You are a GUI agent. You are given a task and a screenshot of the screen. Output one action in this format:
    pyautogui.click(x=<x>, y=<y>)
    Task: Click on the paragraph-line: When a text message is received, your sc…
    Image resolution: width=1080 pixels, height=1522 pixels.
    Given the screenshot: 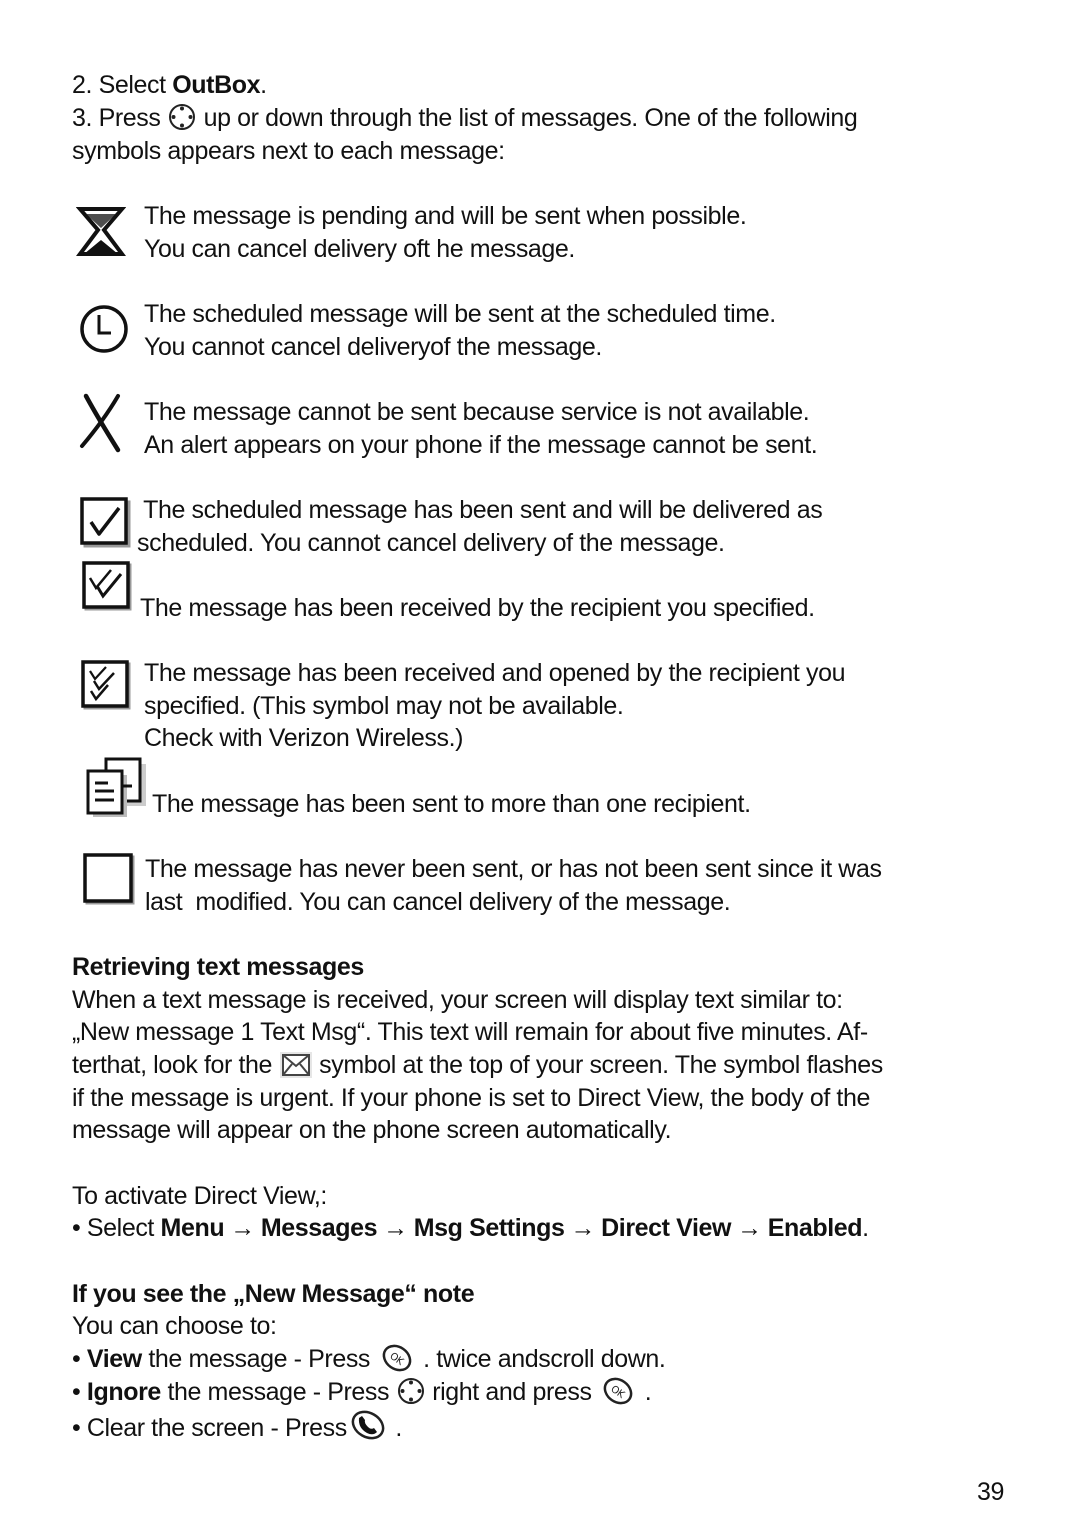 What is the action you would take?
    pyautogui.click(x=457, y=1000)
    